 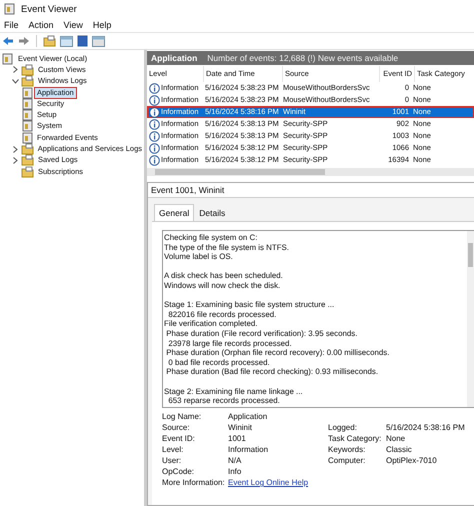 I want to click on property-value: OptiPlex-7010, so click(x=412, y=460).